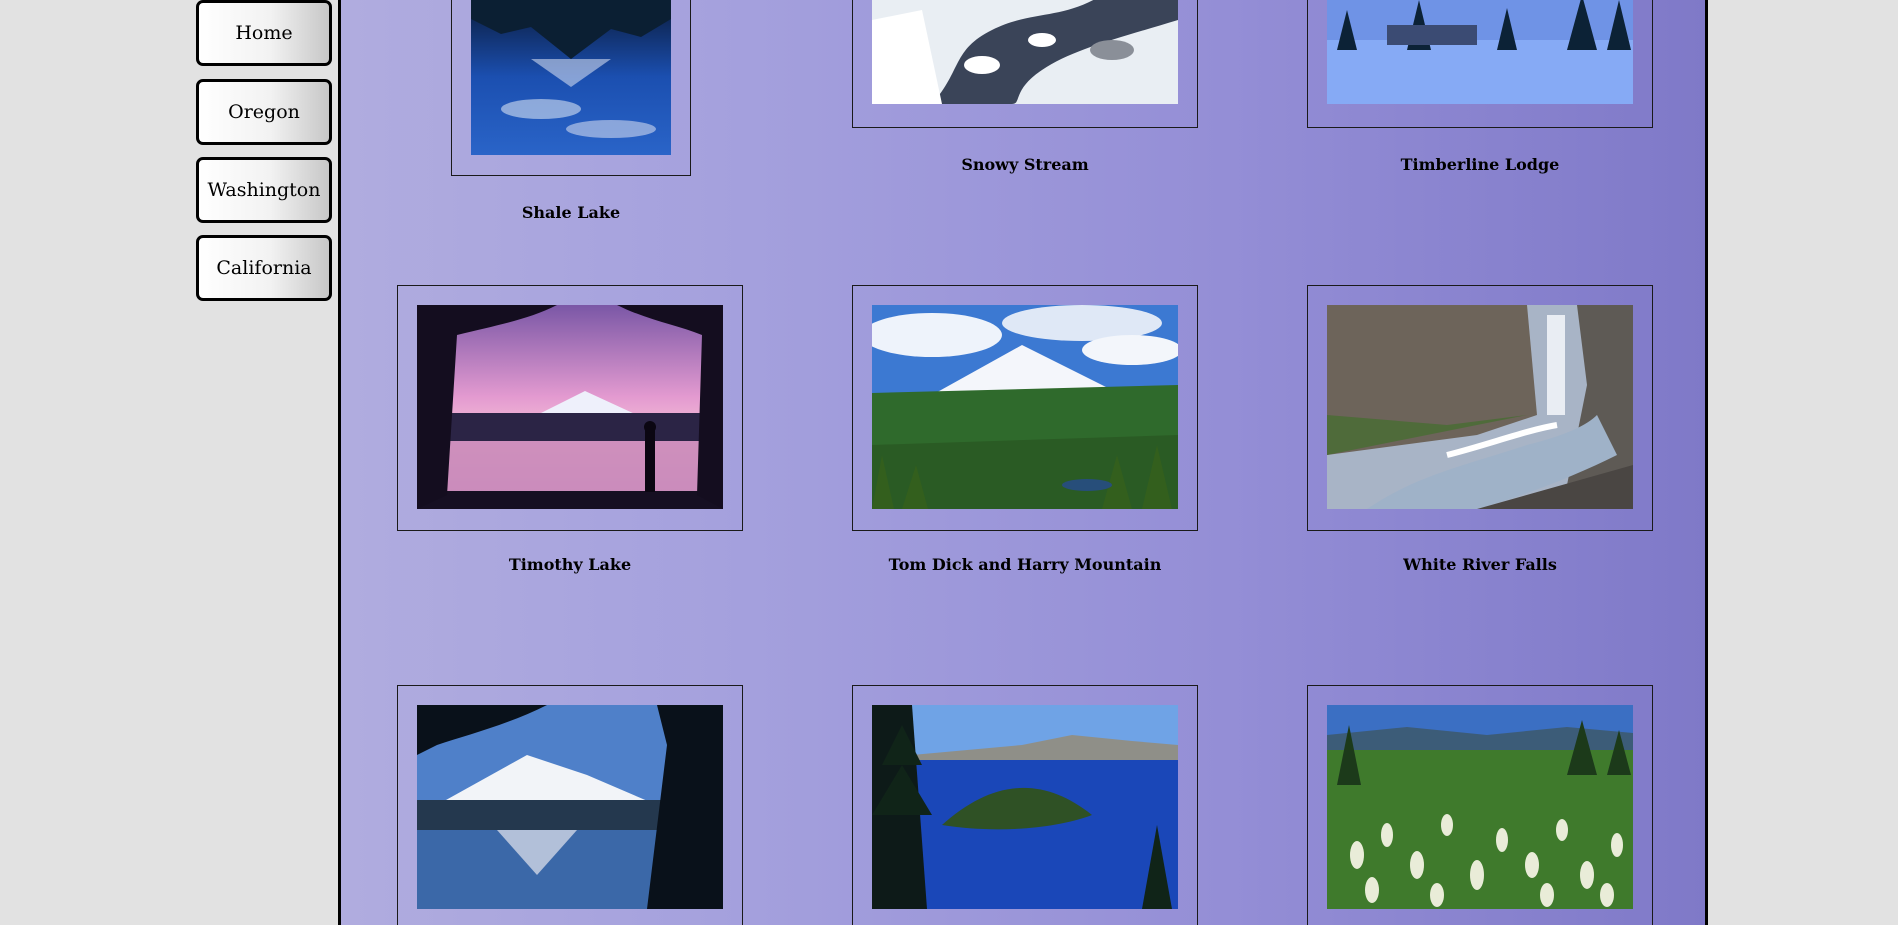 The image size is (1898, 925). Describe the element at coordinates (571, 212) in the screenshot. I see `caption-shale-lake: Shale Lake` at that location.